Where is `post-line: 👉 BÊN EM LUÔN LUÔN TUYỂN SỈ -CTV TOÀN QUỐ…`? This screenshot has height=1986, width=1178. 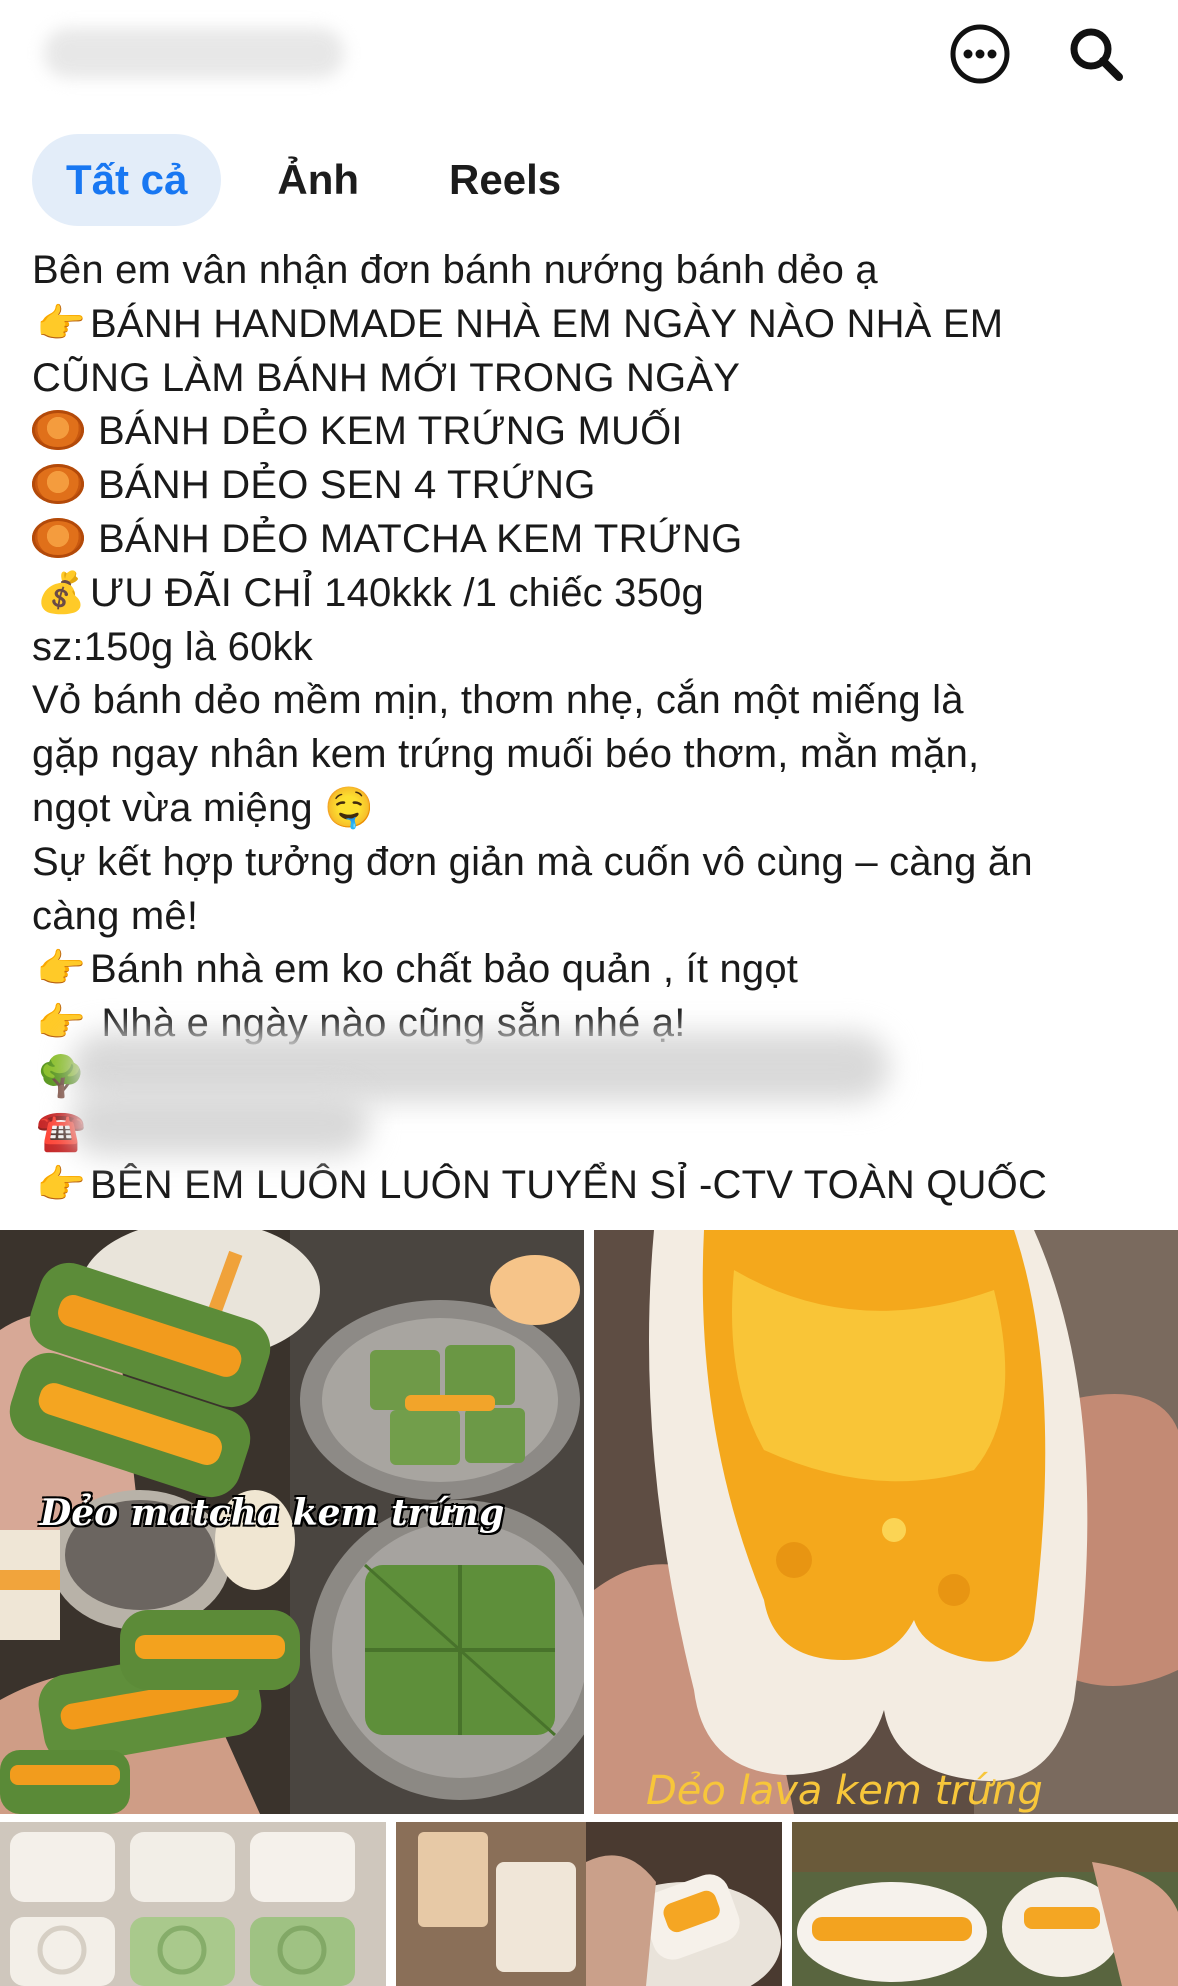
post-line: 👉 BÊN EM LUÔN LUÔN TUYỂN SỈ -CTV TOÀN QUỐ… is located at coordinates (592, 1186).